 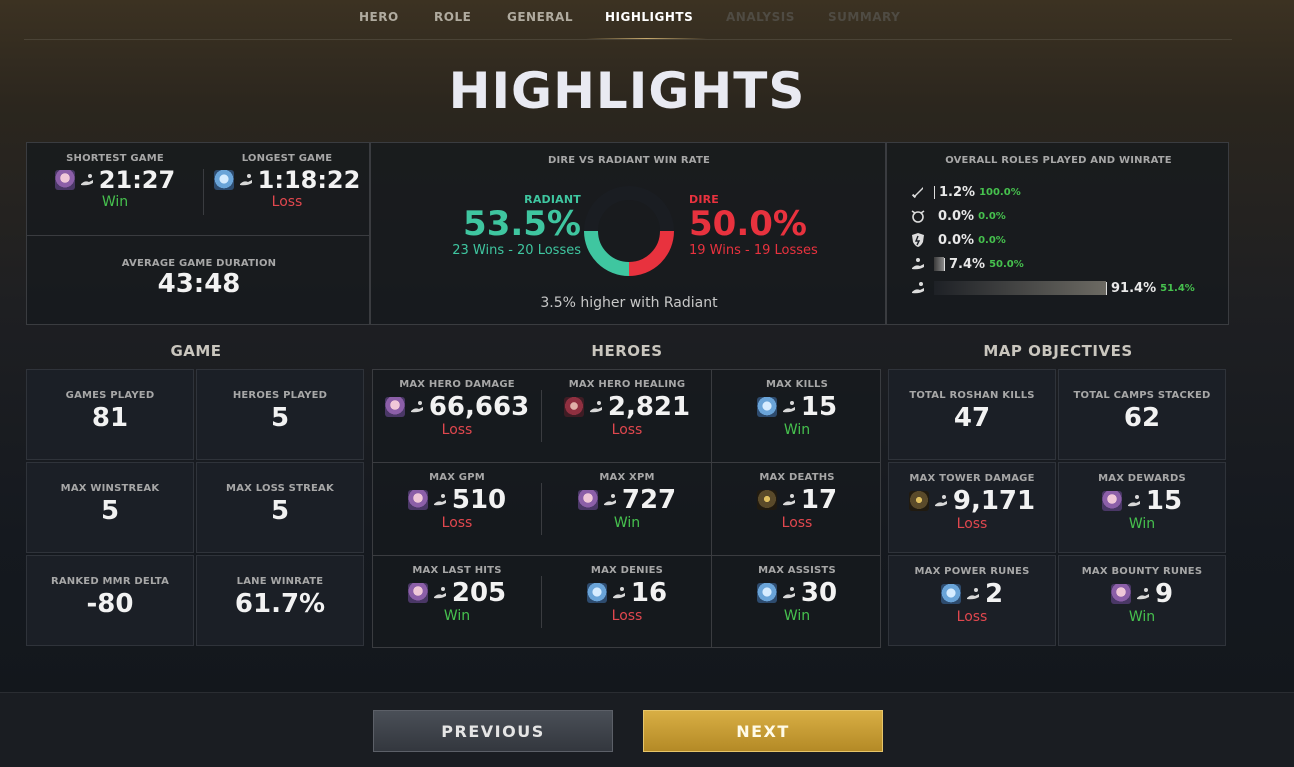 What do you see at coordinates (539, 17) in the screenshot?
I see `tab-general: GENERAL` at bounding box center [539, 17].